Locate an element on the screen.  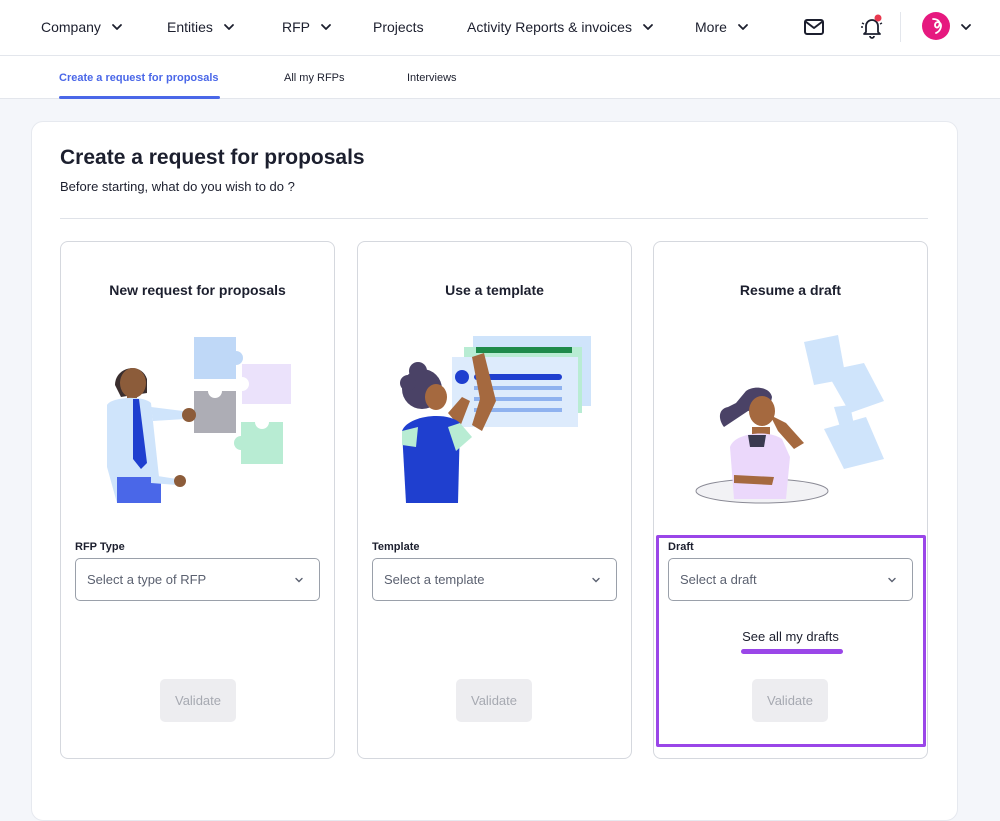
puzzle-illustration is located at coordinates (199, 420).